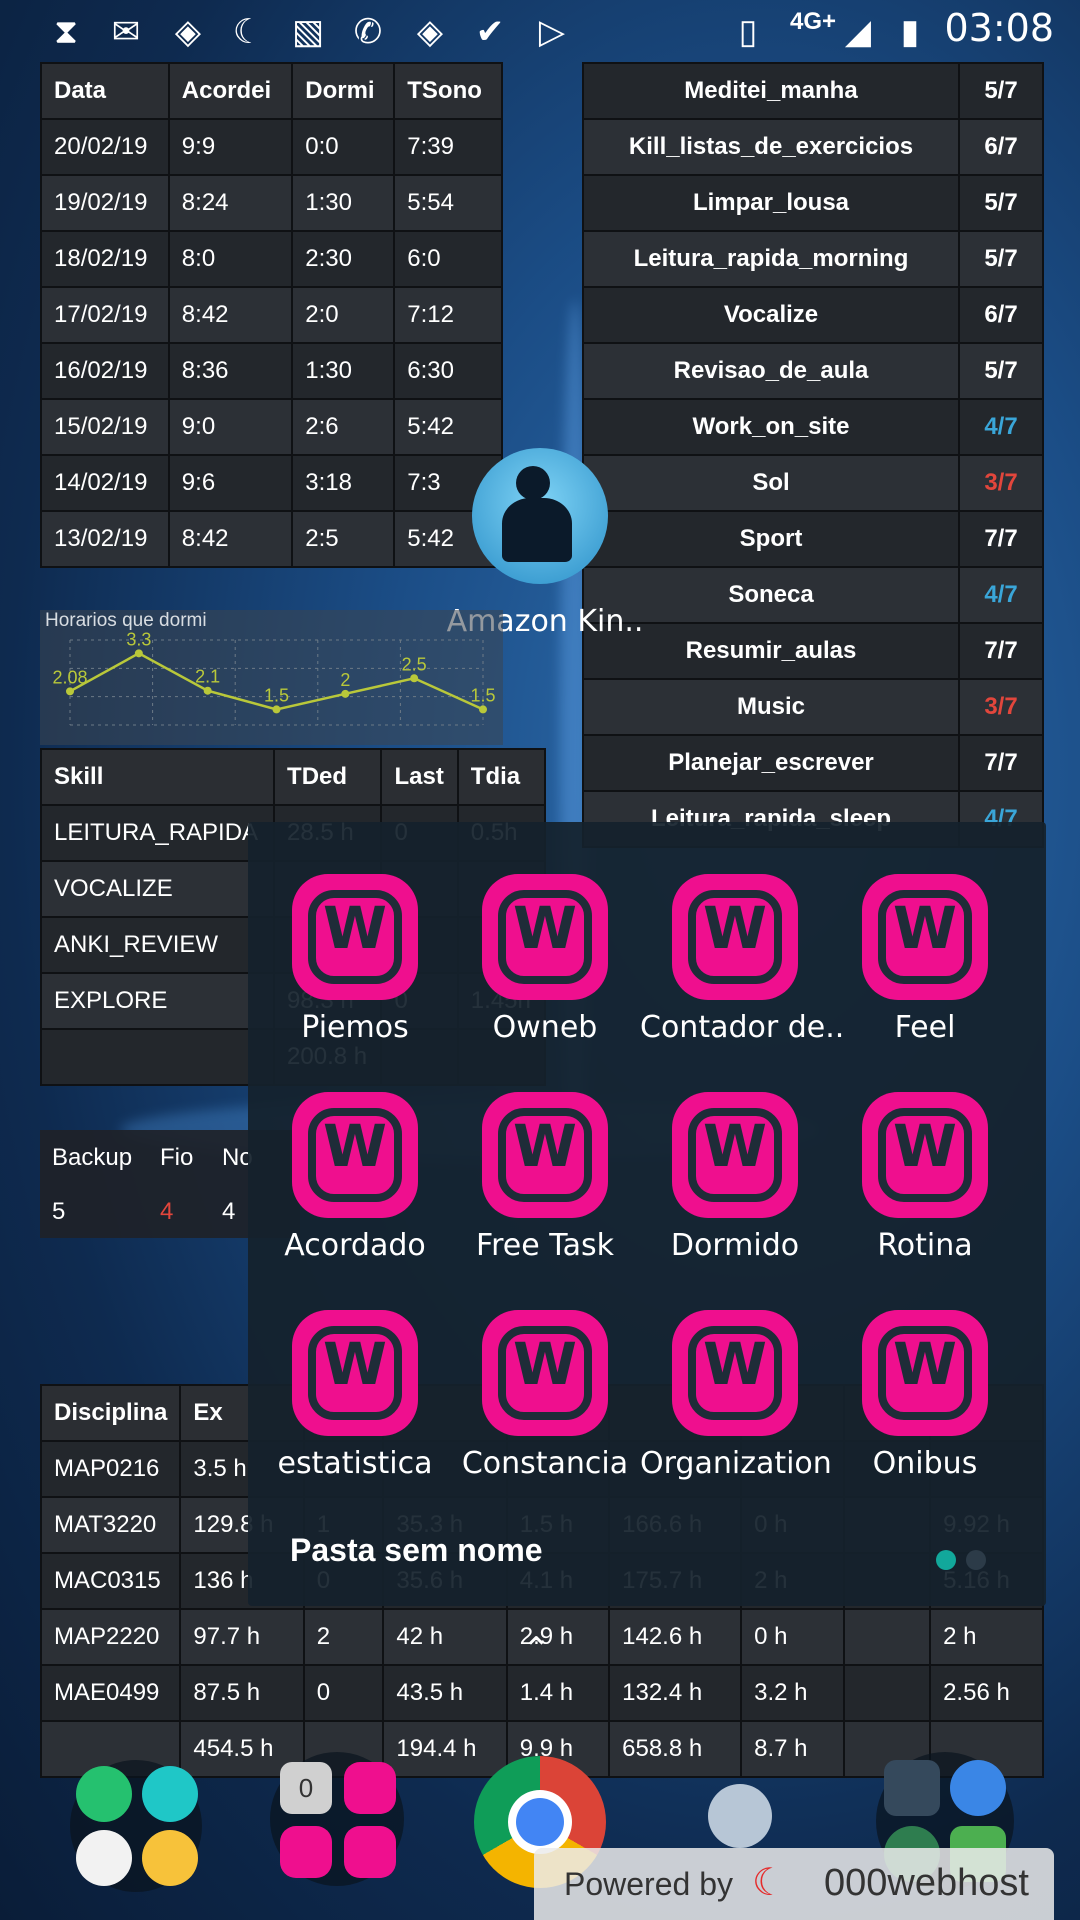 This screenshot has width=1080, height=1920. What do you see at coordinates (545, 967) in the screenshot?
I see `folder-app-owneb: W Owneb` at bounding box center [545, 967].